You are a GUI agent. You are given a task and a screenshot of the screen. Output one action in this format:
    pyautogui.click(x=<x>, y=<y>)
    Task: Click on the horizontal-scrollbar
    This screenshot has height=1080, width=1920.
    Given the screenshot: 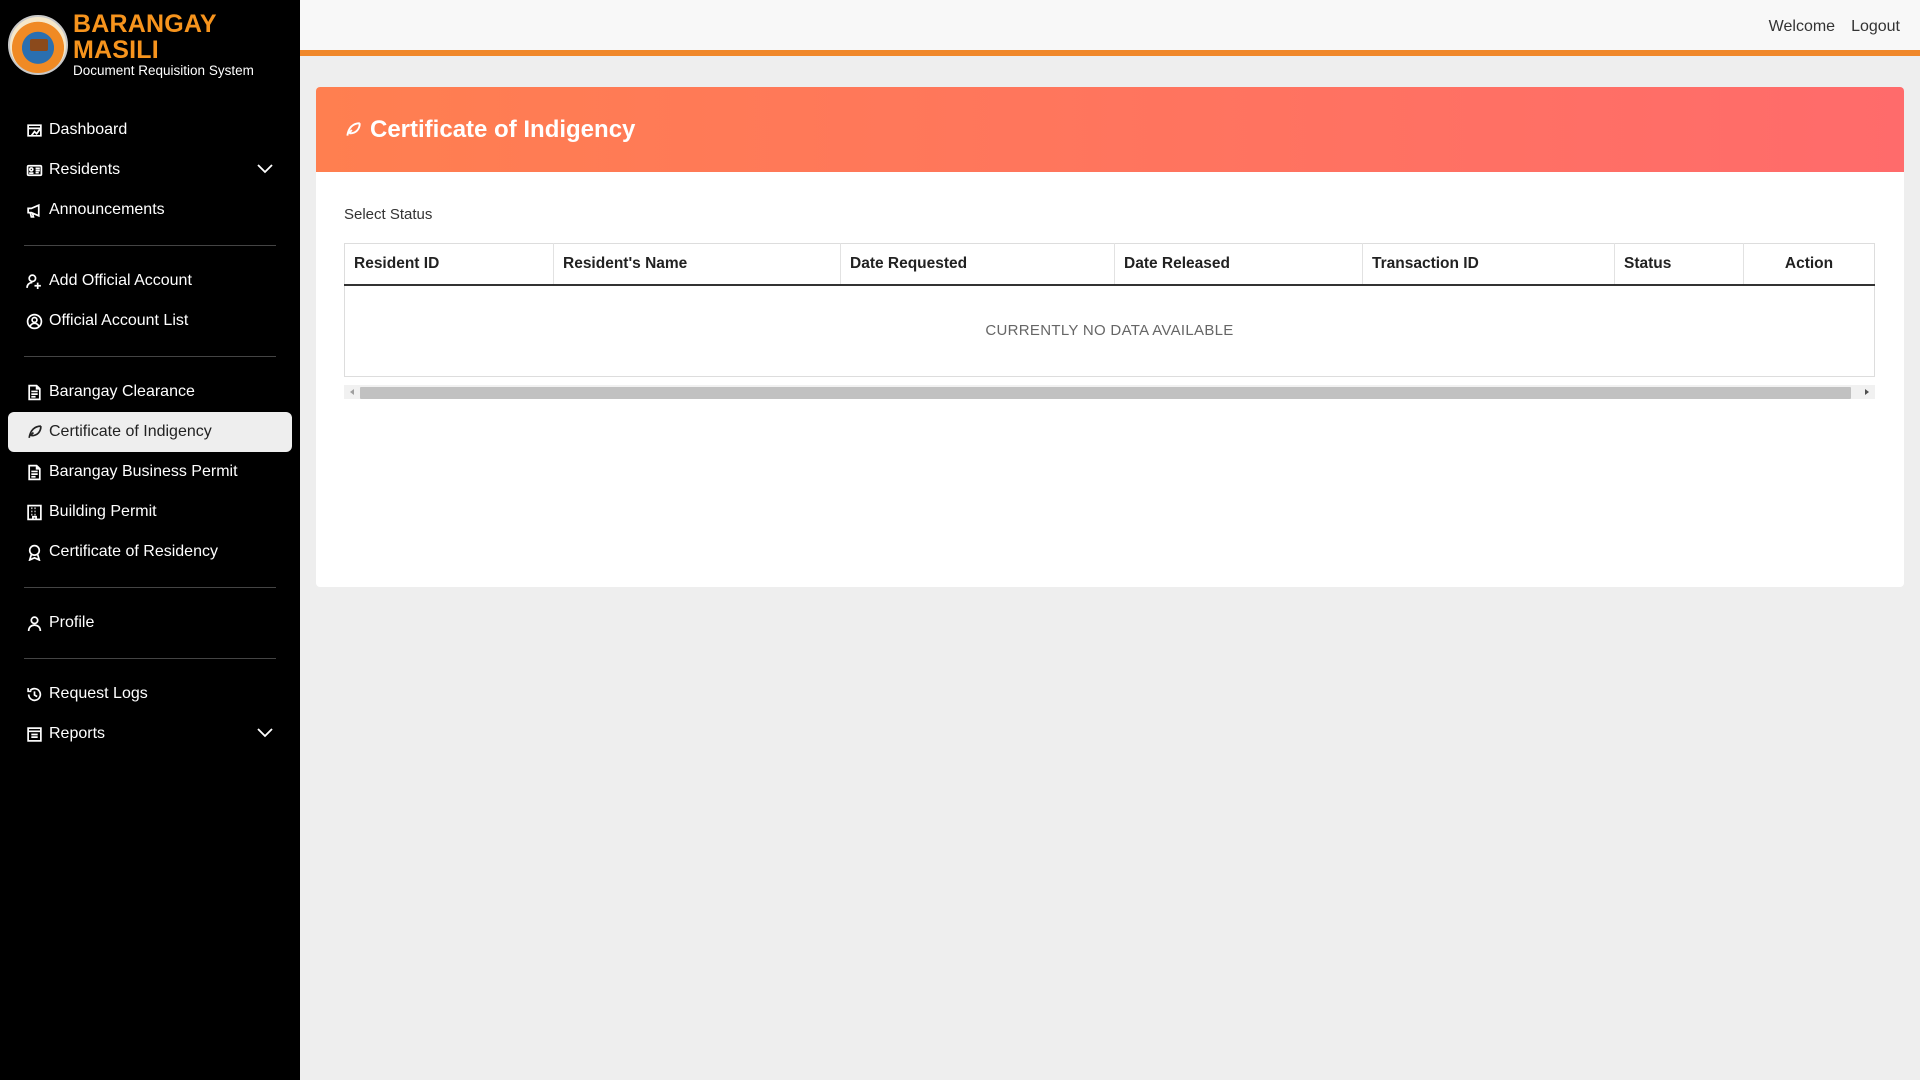 What is the action you would take?
    pyautogui.click(x=1109, y=391)
    